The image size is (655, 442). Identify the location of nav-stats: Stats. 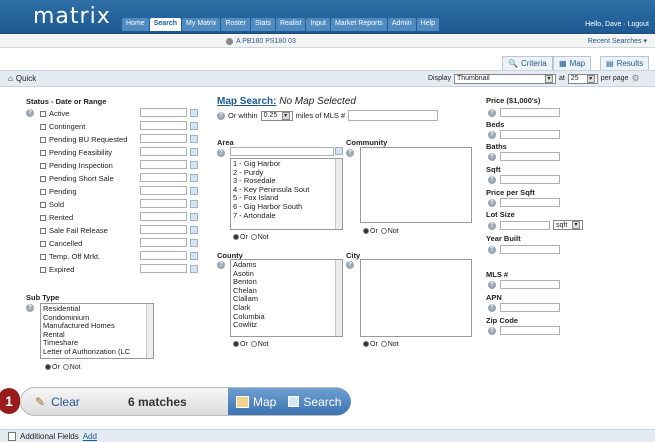
(263, 24).